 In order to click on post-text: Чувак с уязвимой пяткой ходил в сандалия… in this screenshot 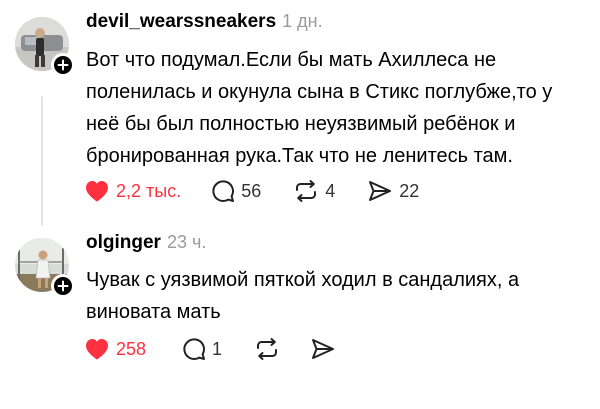, I will do `click(303, 296)`.